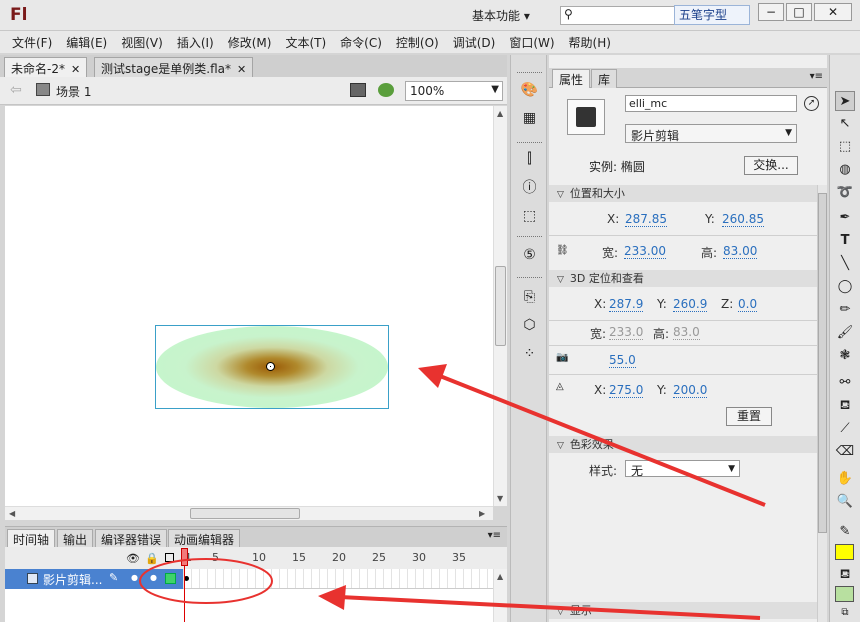  Describe the element at coordinates (690, 390) in the screenshot. I see `vanish-y-value: 200.0` at that location.